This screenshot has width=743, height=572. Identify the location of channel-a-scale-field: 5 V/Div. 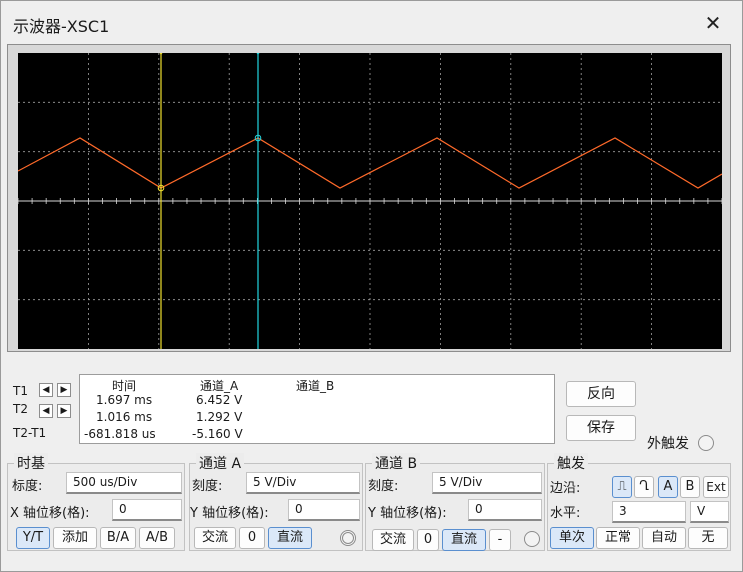
(303, 483).